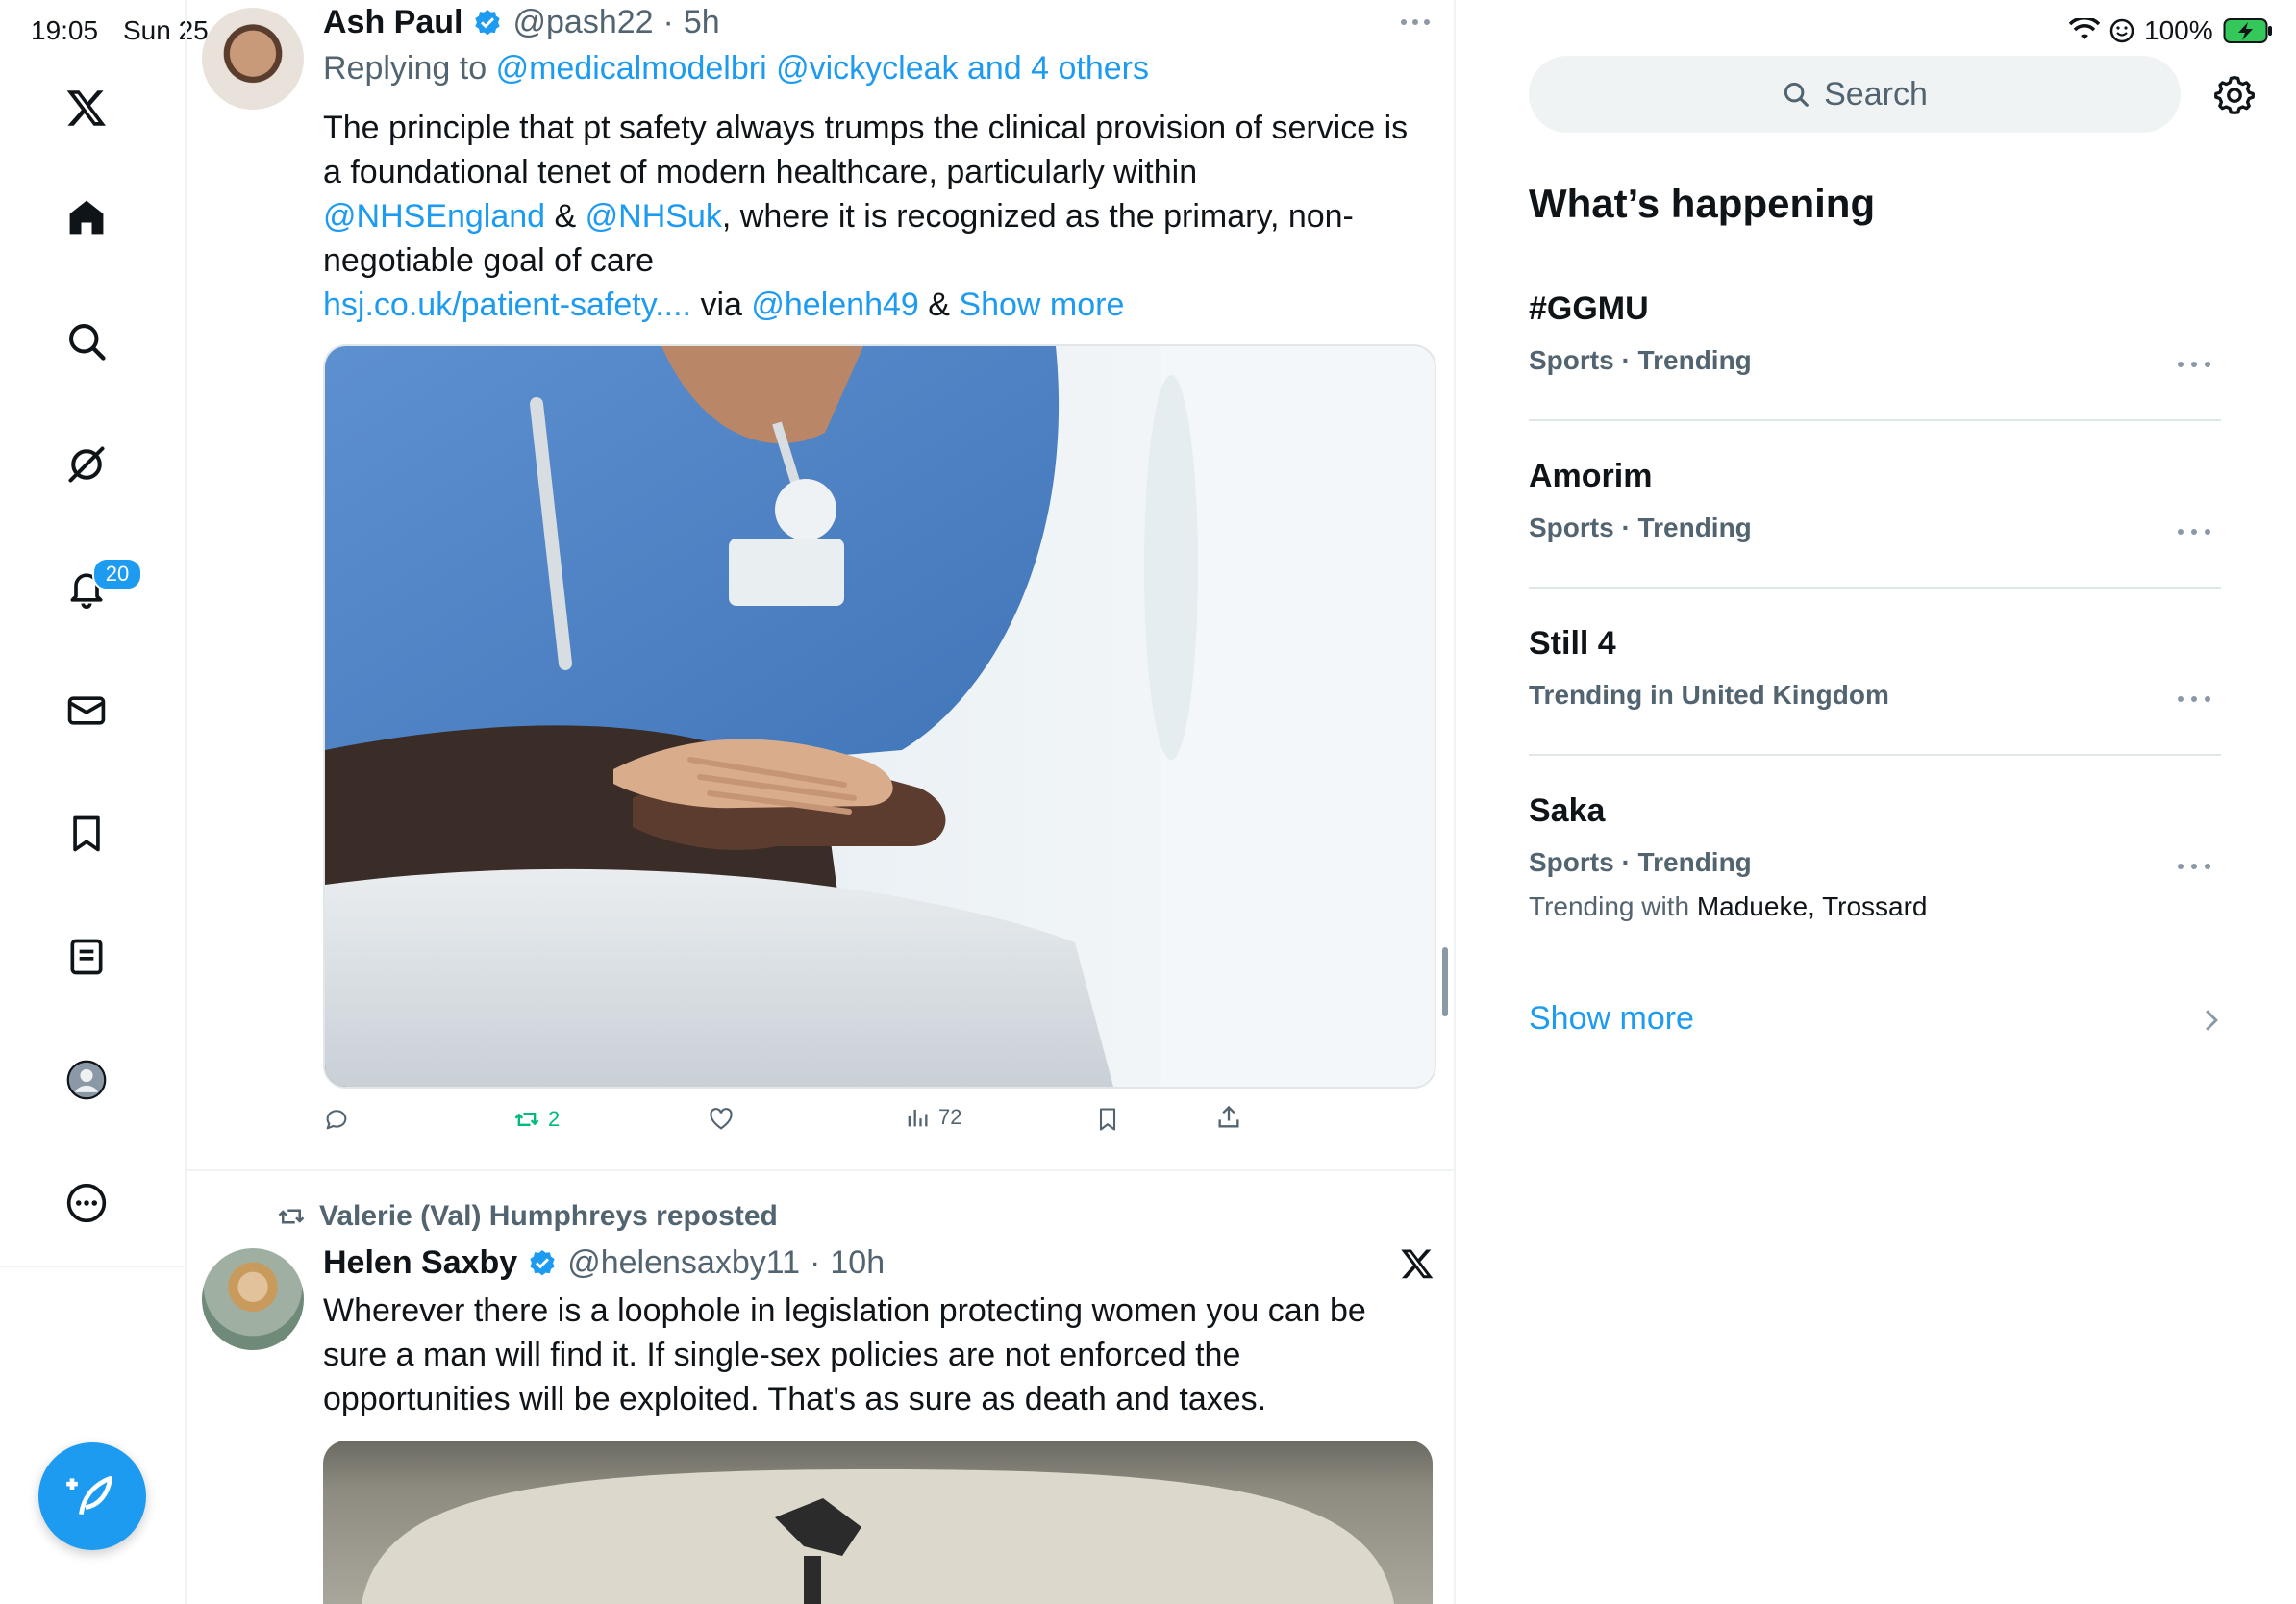 This screenshot has height=1604, width=2296. I want to click on author-handle: @pash22, so click(582, 22).